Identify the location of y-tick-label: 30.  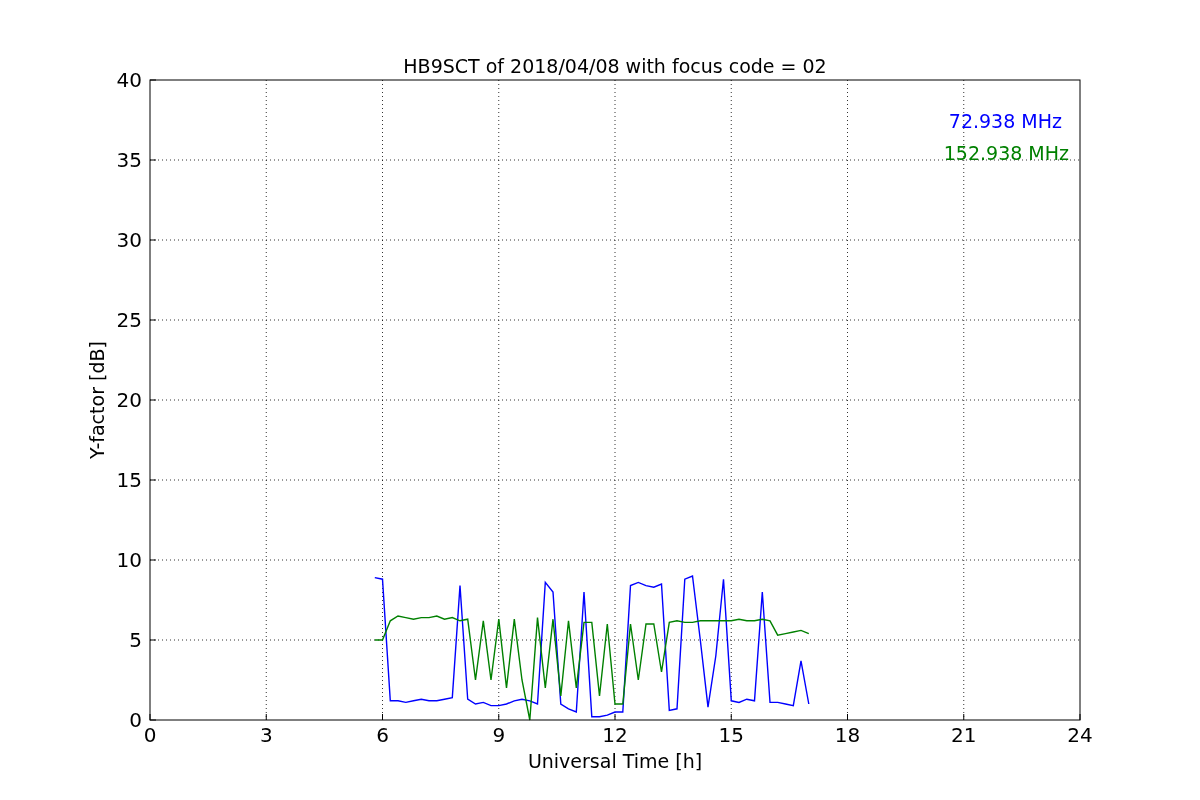
(129, 240).